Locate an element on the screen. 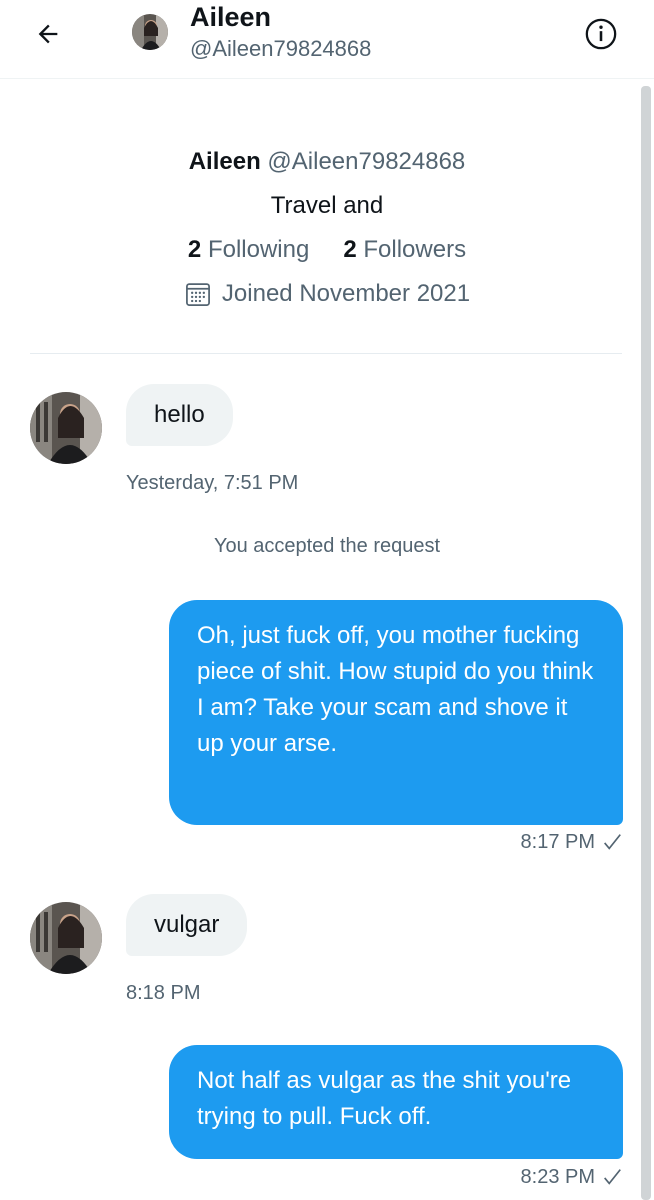  followers-link: 2 Followers is located at coordinates (404, 249).